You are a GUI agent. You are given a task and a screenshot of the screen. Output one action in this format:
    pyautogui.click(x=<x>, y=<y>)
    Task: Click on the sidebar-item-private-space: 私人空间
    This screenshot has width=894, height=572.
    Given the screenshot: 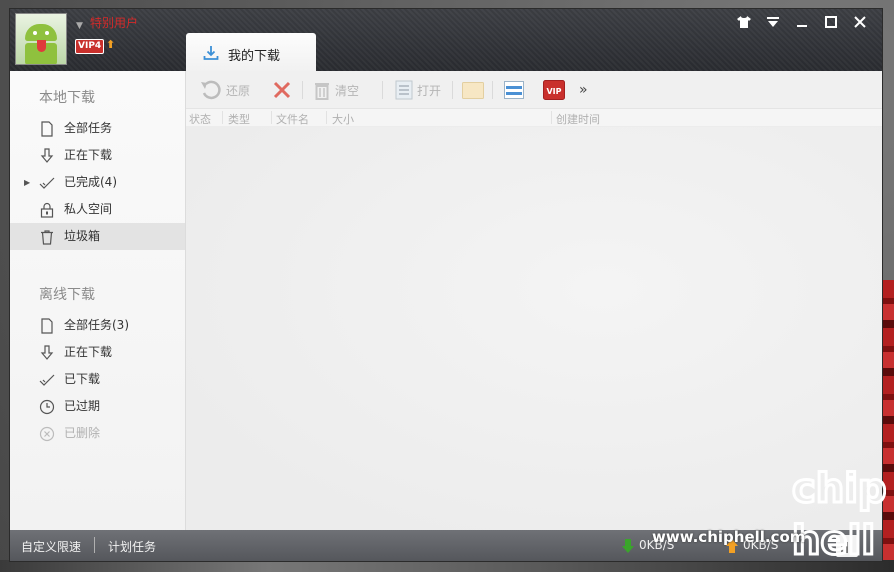 What is the action you would take?
    pyautogui.click(x=97, y=209)
    